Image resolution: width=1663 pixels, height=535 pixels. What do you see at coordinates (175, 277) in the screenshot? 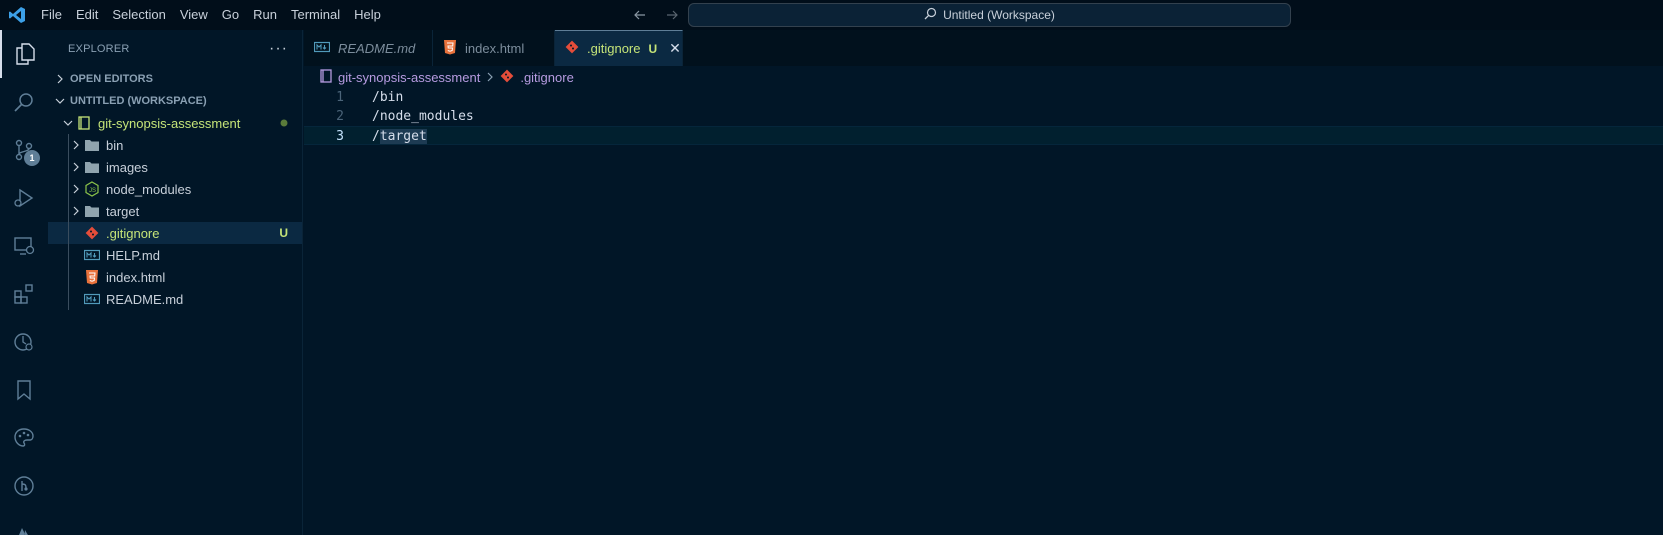
I see `tree-item-index-html: index.html` at bounding box center [175, 277].